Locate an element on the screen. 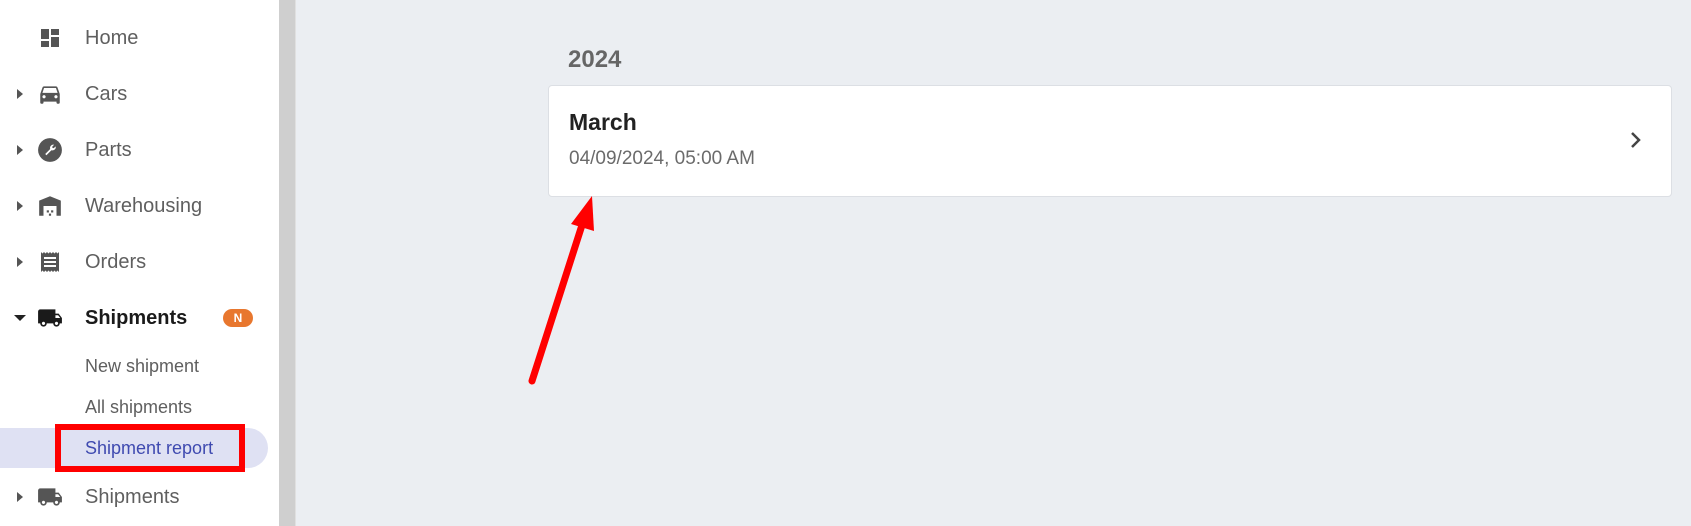 This screenshot has width=1691, height=526. sidebar-item-orders: Orders is located at coordinates (139, 262).